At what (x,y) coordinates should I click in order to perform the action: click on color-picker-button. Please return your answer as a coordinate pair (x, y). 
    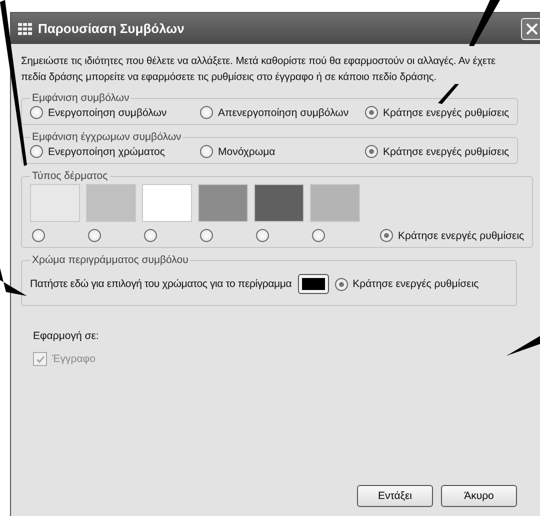
    Looking at the image, I should click on (313, 284).